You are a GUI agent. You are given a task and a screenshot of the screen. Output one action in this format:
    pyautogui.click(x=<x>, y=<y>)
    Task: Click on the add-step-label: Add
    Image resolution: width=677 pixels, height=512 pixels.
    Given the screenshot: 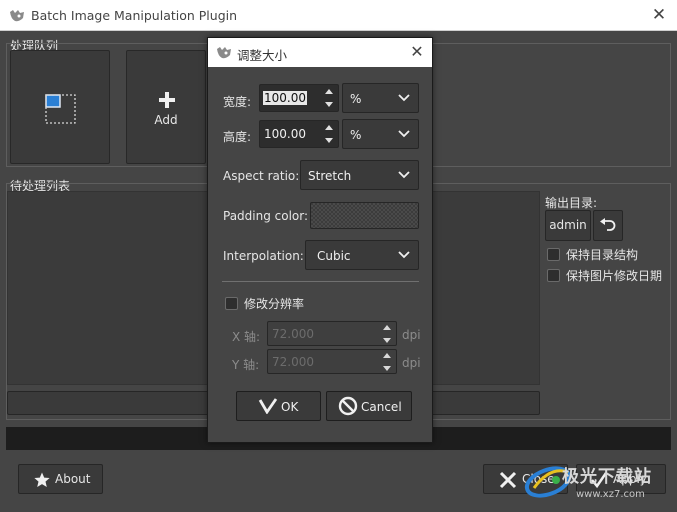 What is the action you would take?
    pyautogui.click(x=166, y=120)
    